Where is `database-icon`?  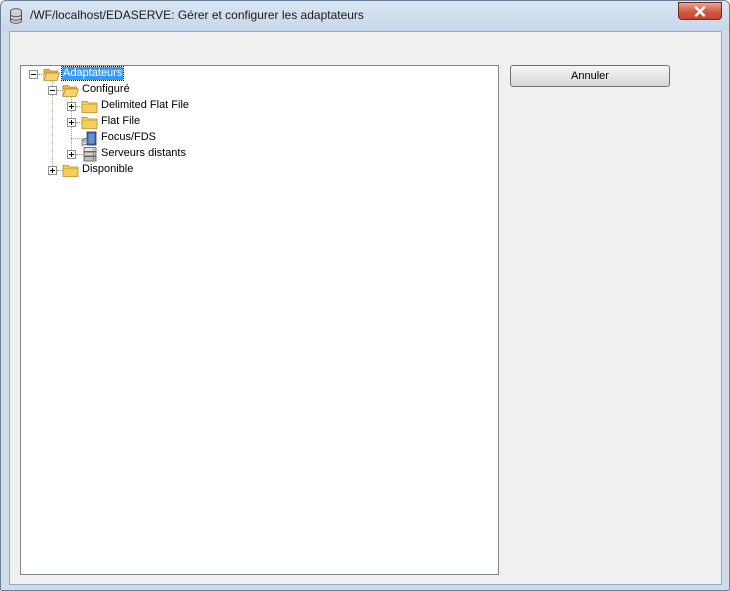
database-icon is located at coordinates (16, 16).